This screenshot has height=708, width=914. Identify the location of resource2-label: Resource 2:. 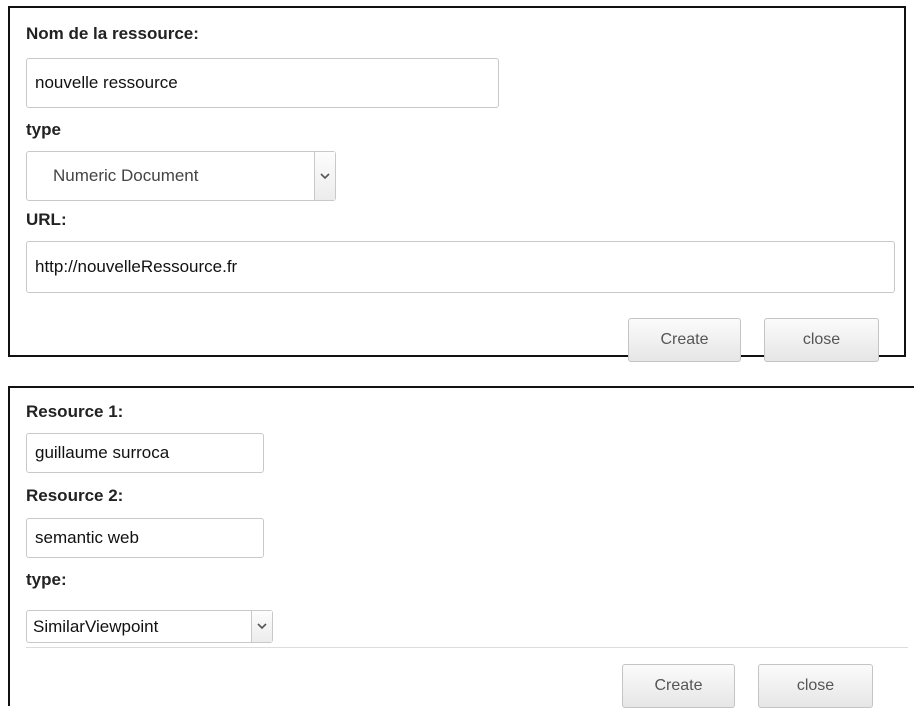
(75, 495).